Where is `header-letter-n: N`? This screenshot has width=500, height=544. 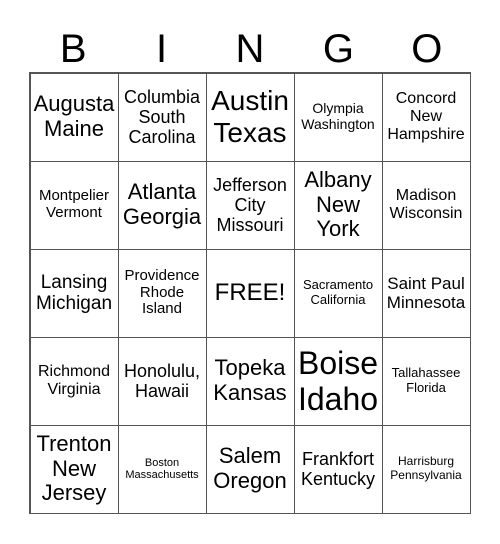
header-letter-n: N is located at coordinates (250, 49).